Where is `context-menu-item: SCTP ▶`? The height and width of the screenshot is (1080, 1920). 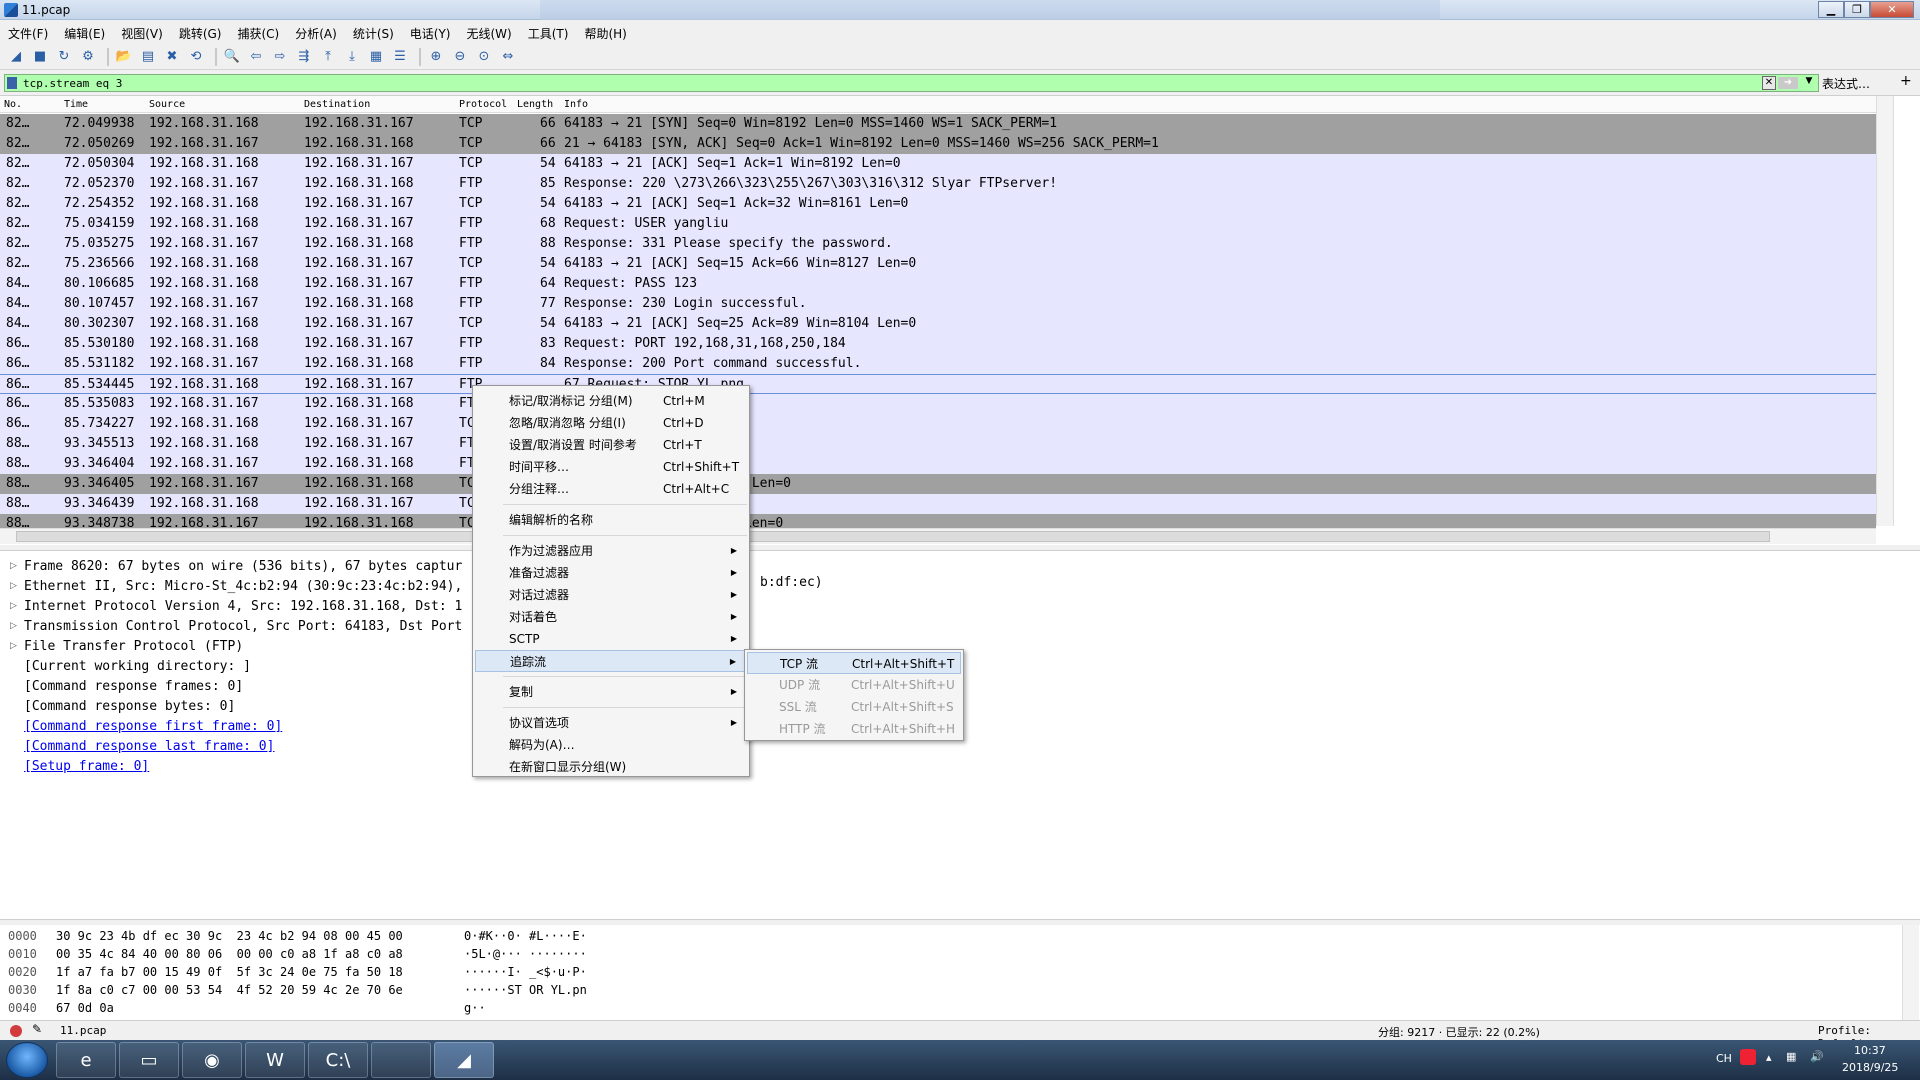
context-menu-item: SCTP ▶ is located at coordinates (611, 639).